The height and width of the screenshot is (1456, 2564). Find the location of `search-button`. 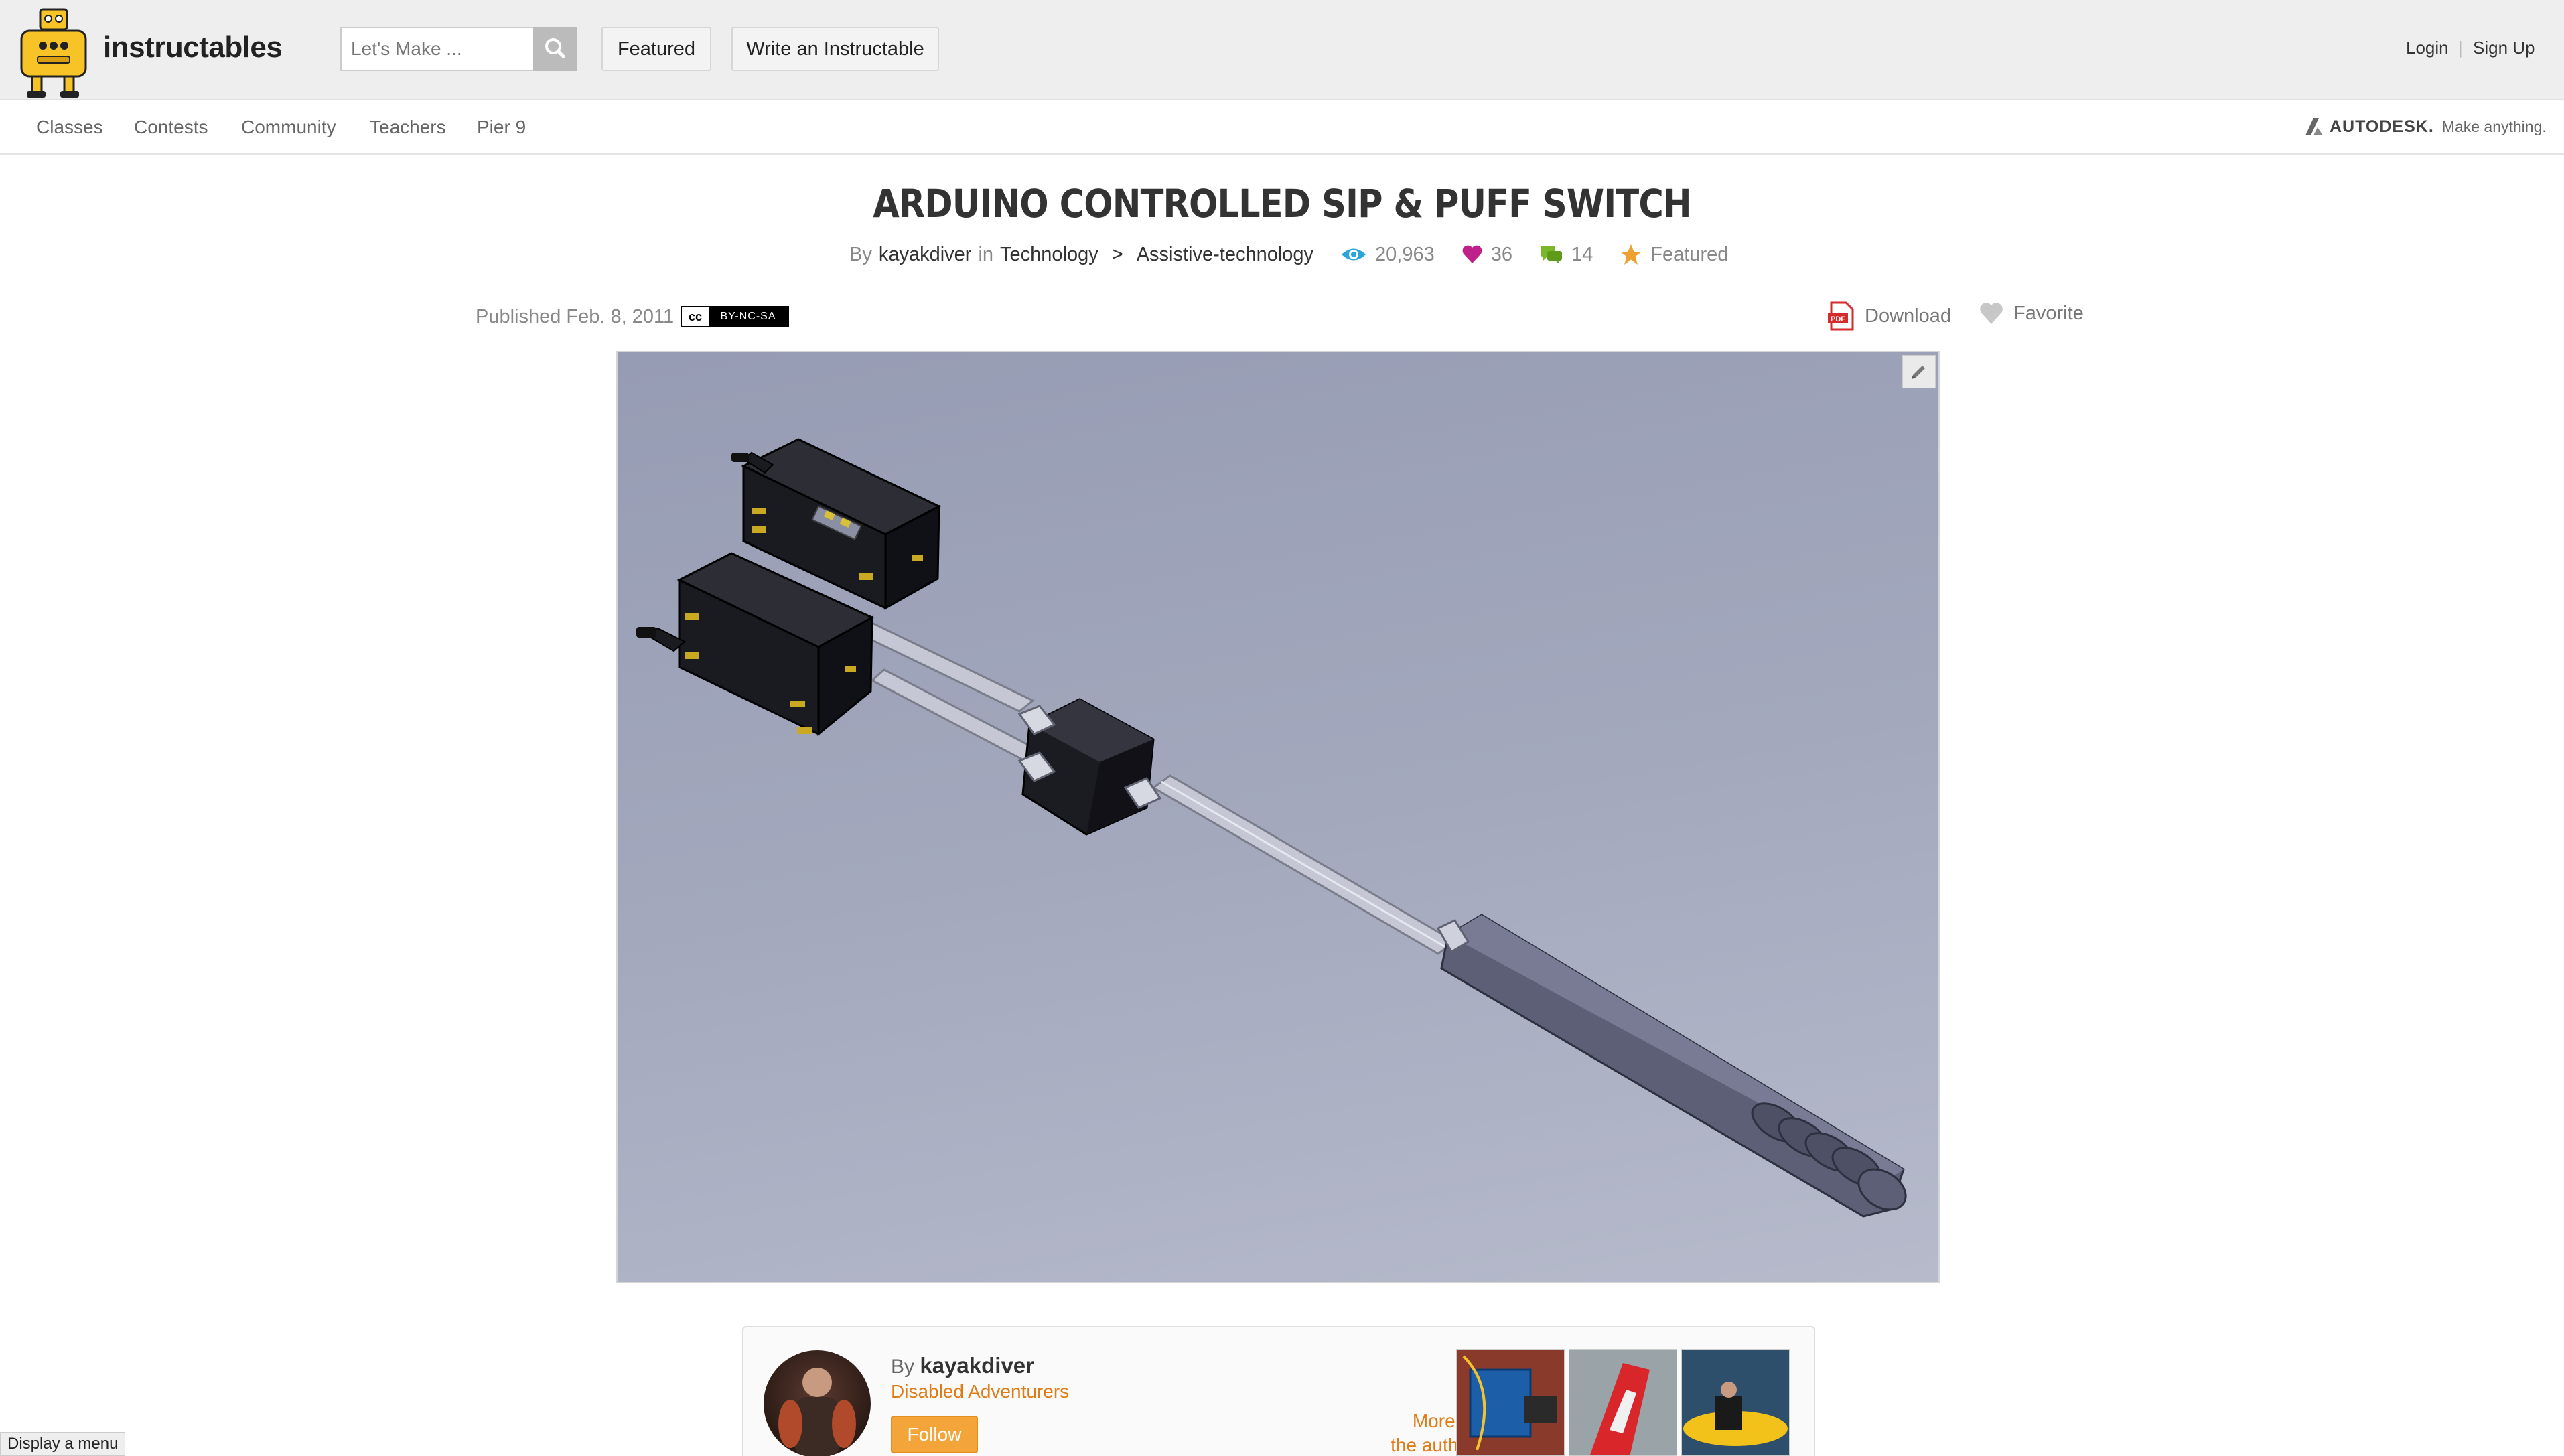

search-button is located at coordinates (555, 49).